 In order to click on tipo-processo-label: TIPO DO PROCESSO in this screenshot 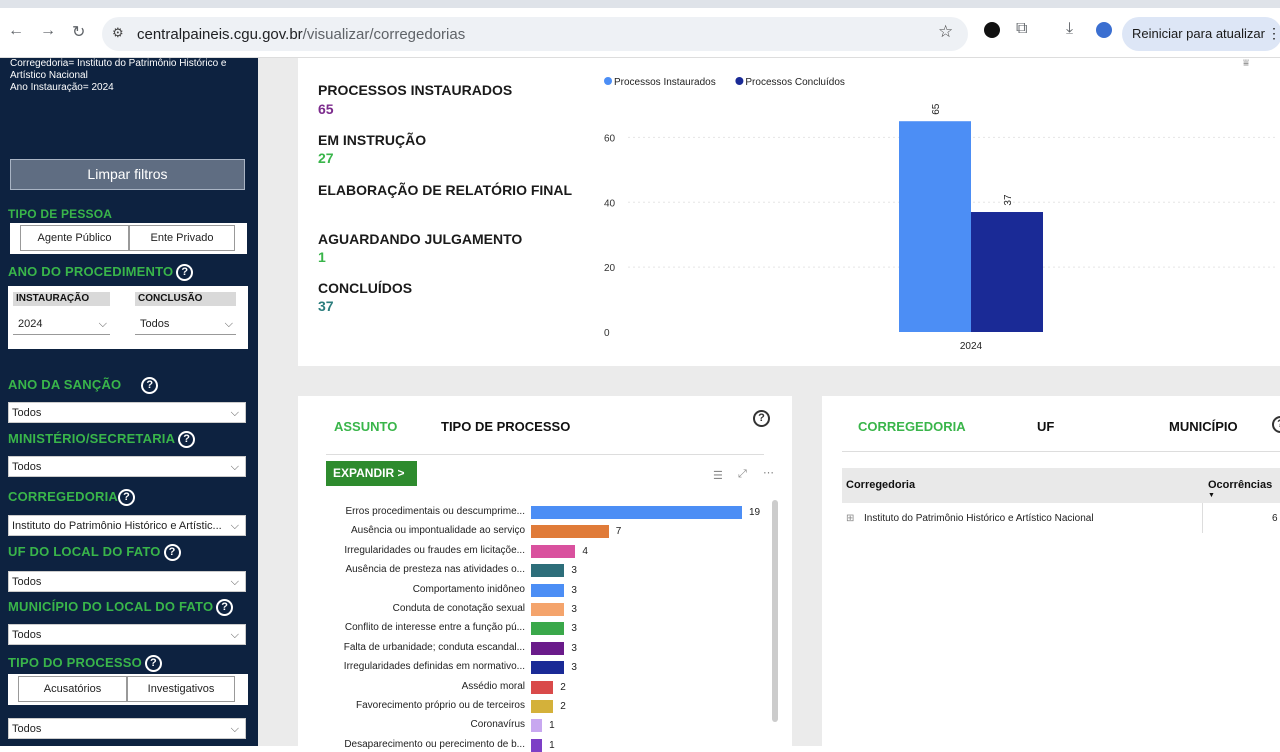, I will do `click(75, 662)`.